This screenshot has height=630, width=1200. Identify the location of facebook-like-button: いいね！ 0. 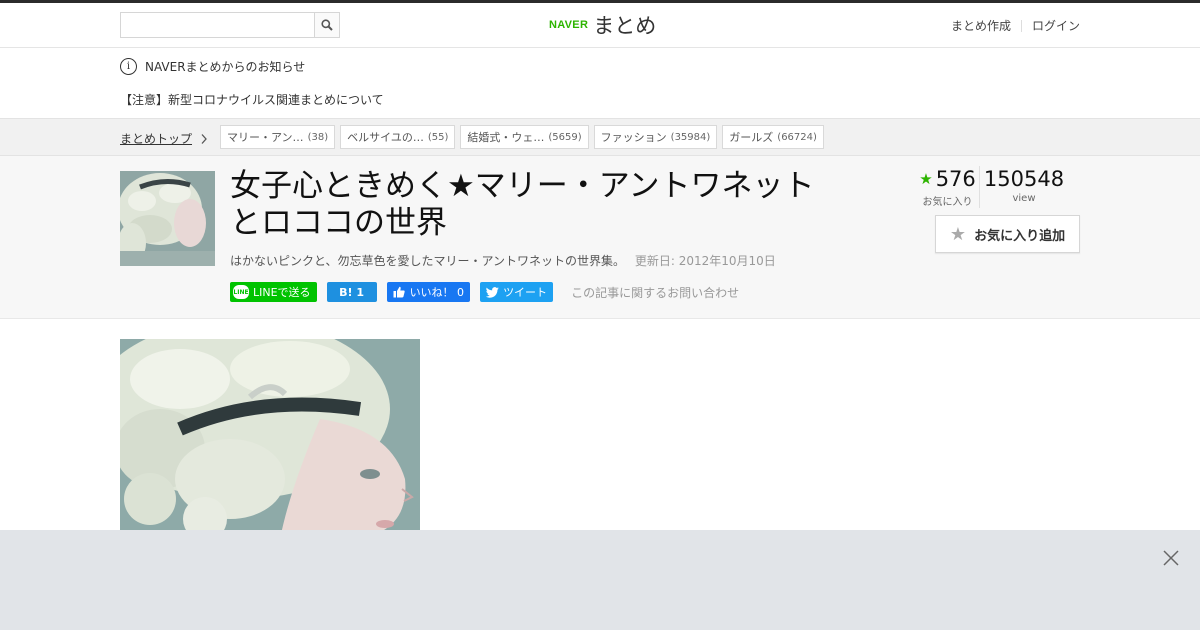
(428, 292).